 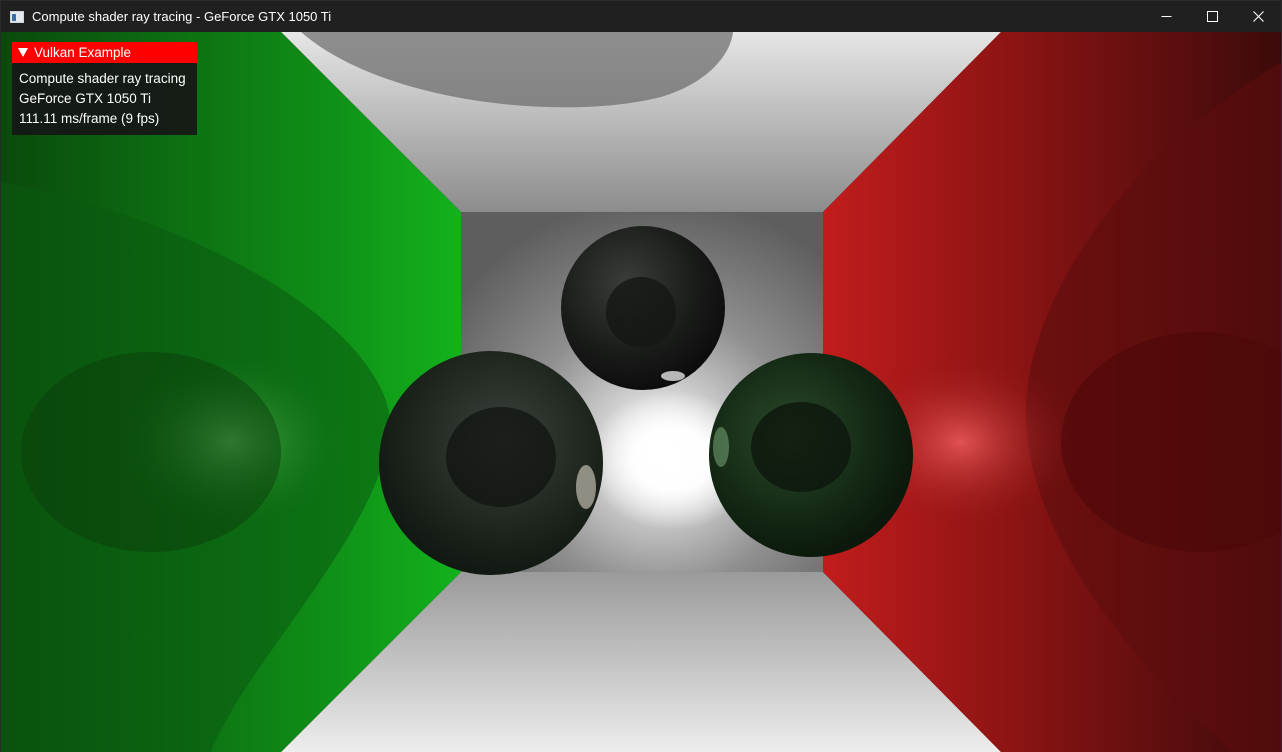 I want to click on minimize-icon, so click(x=1166, y=16).